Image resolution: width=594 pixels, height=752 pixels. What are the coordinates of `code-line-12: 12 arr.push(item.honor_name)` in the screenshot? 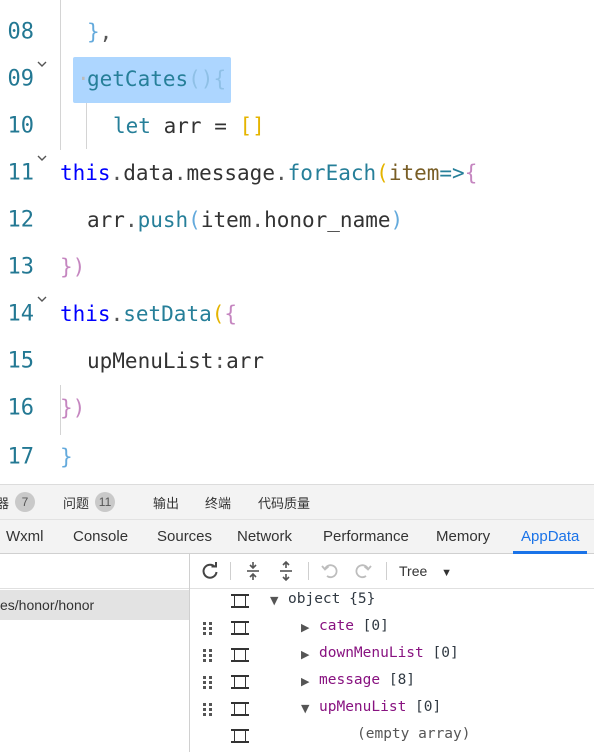 It's located at (297, 219).